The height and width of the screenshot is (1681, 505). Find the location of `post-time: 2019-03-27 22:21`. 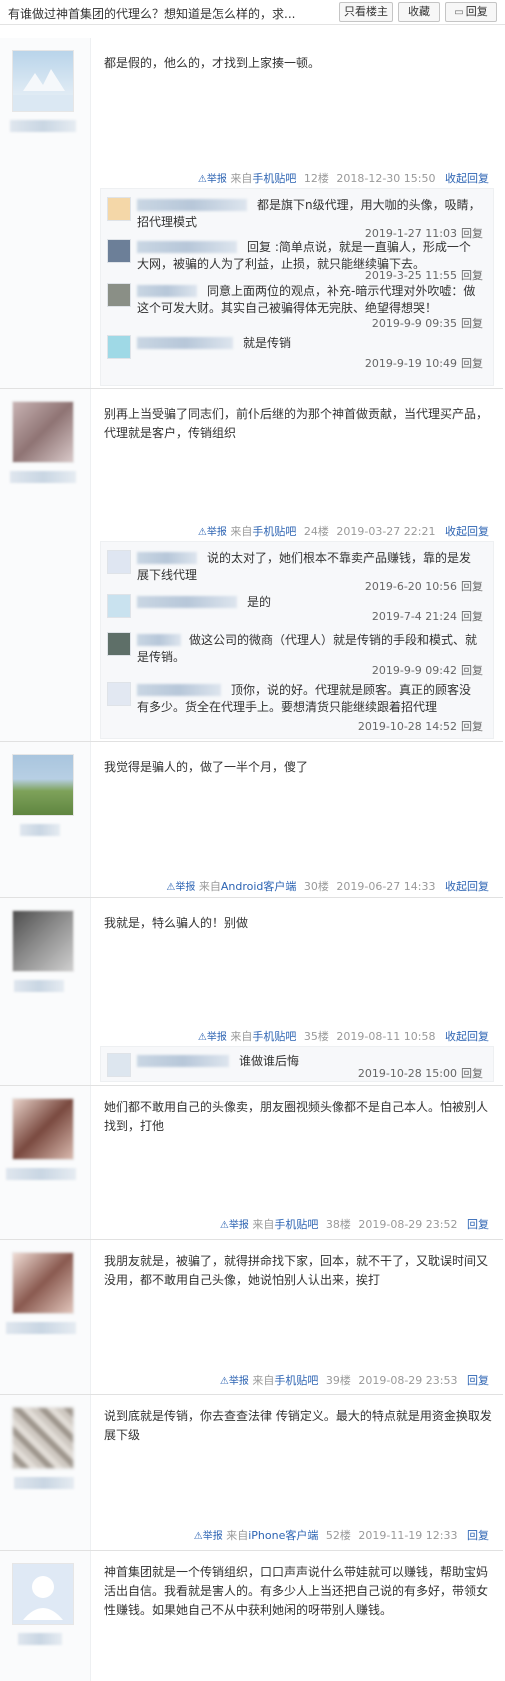

post-time: 2019-03-27 22:21 is located at coordinates (386, 531).